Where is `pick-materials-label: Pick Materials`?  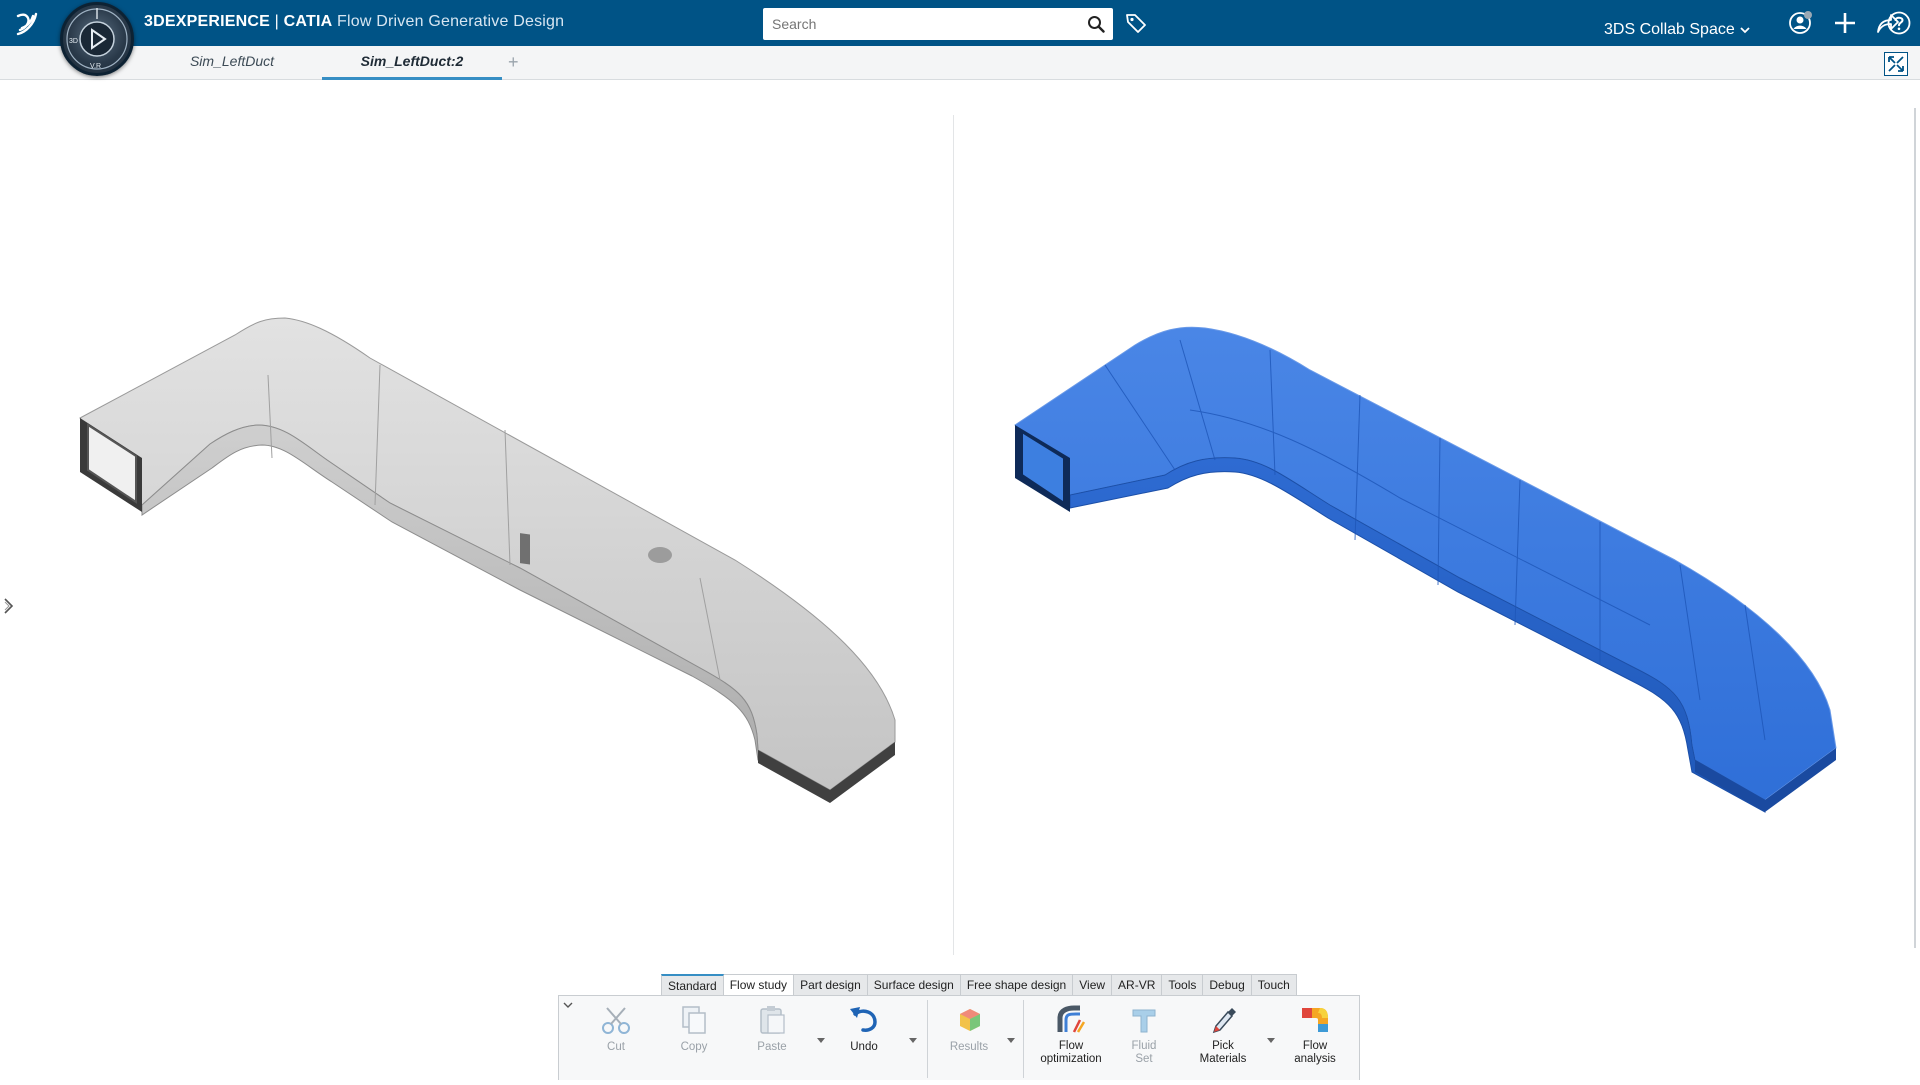
pick-materials-label: Pick Materials is located at coordinates (1223, 1053).